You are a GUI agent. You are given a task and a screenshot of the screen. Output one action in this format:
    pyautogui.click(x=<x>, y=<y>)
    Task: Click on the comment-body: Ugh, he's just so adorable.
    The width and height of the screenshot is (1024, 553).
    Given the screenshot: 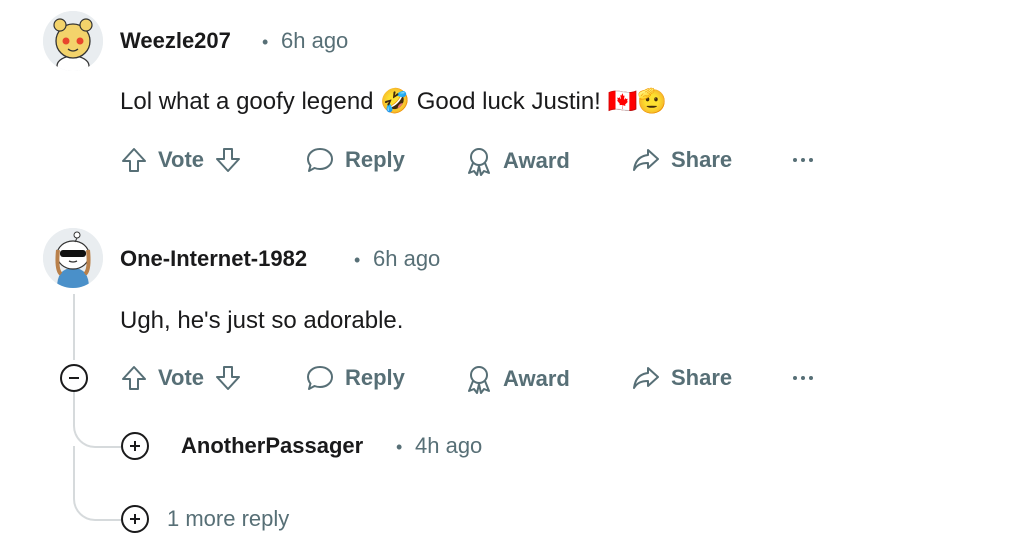 What is the action you would take?
    pyautogui.click(x=262, y=320)
    